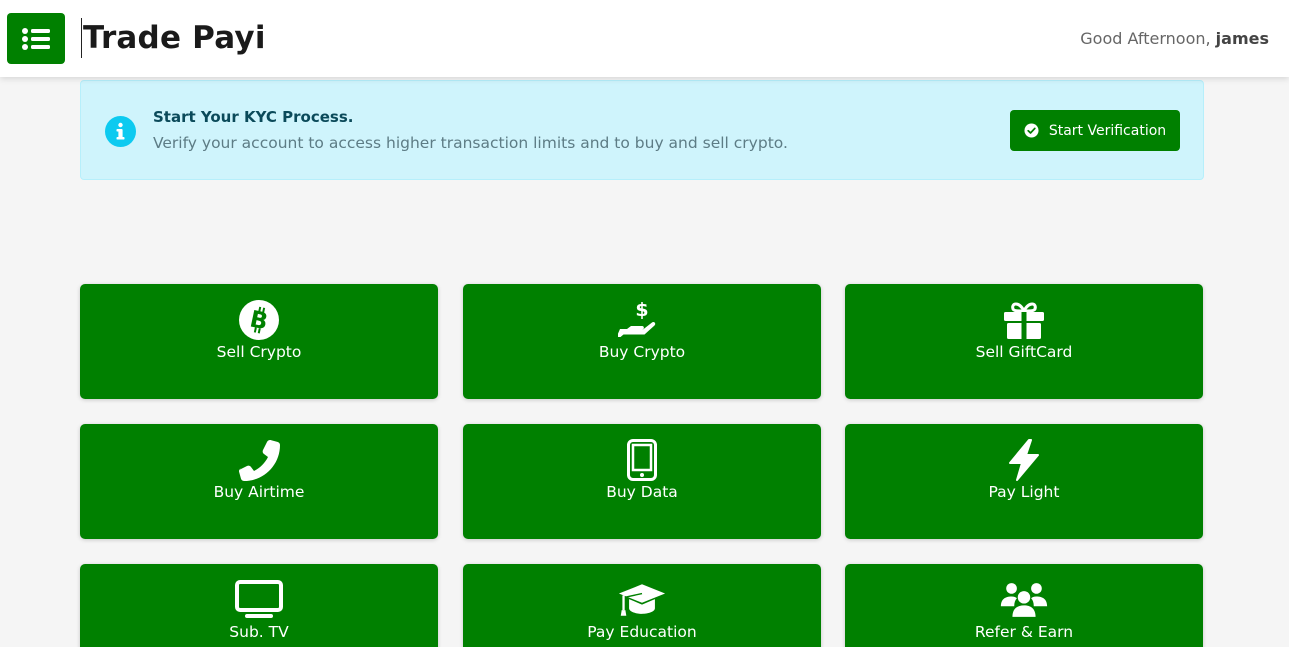 Image resolution: width=1289 pixels, height=647 pixels. What do you see at coordinates (259, 320) in the screenshot?
I see `bitcoin-icon: B` at bounding box center [259, 320].